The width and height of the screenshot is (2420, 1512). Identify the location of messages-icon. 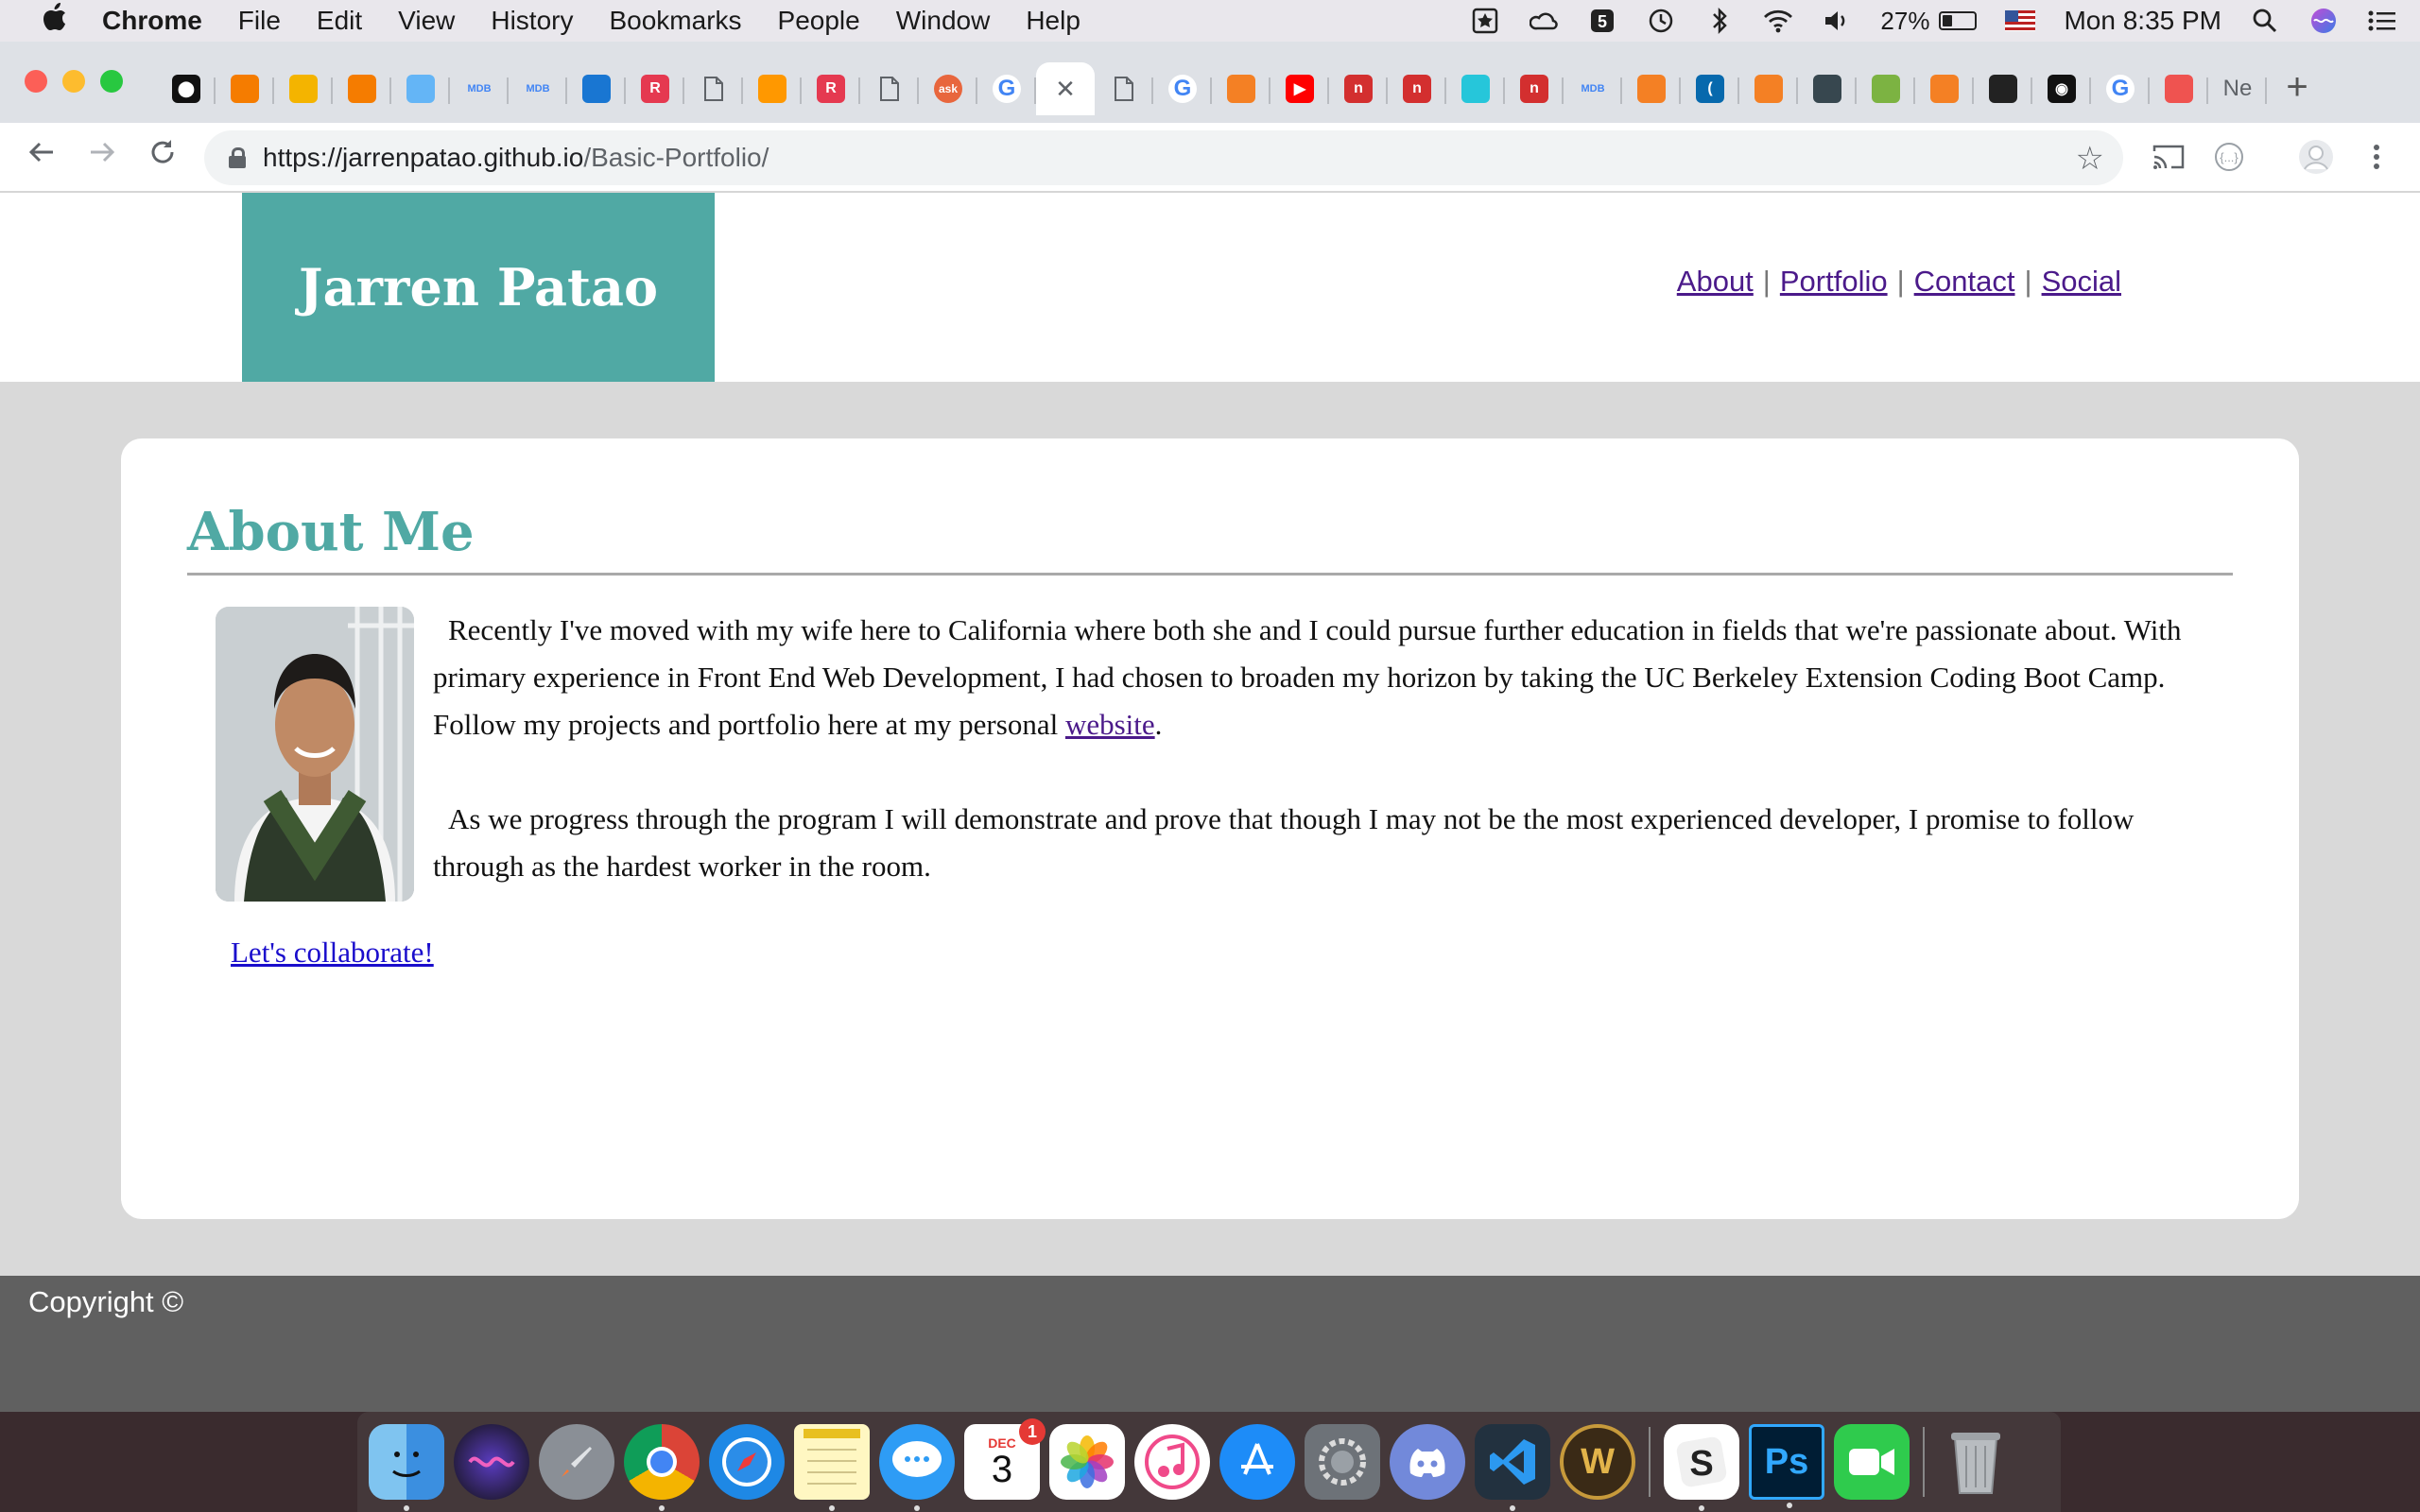
(917, 1467).